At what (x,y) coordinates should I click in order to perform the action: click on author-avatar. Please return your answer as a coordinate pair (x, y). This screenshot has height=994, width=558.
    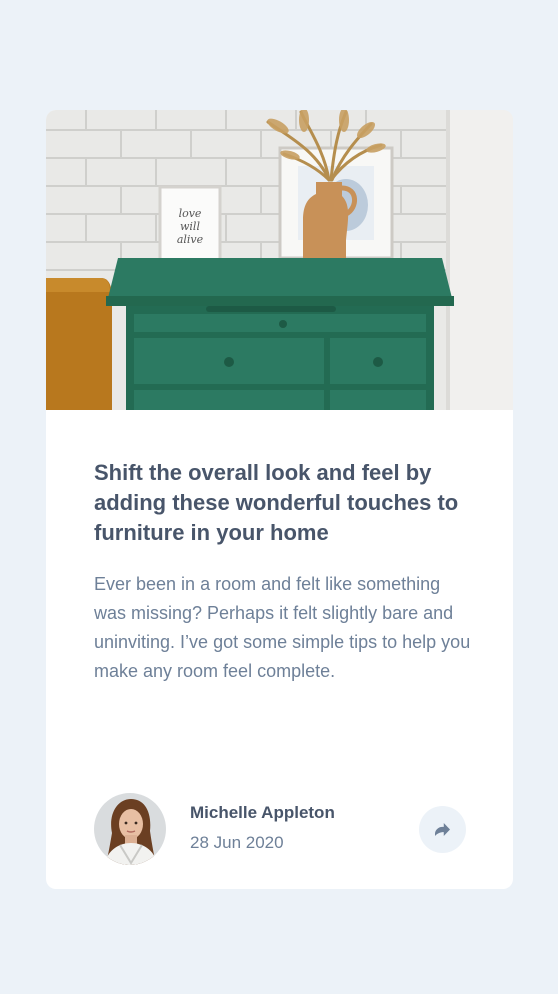
    Looking at the image, I should click on (130, 829).